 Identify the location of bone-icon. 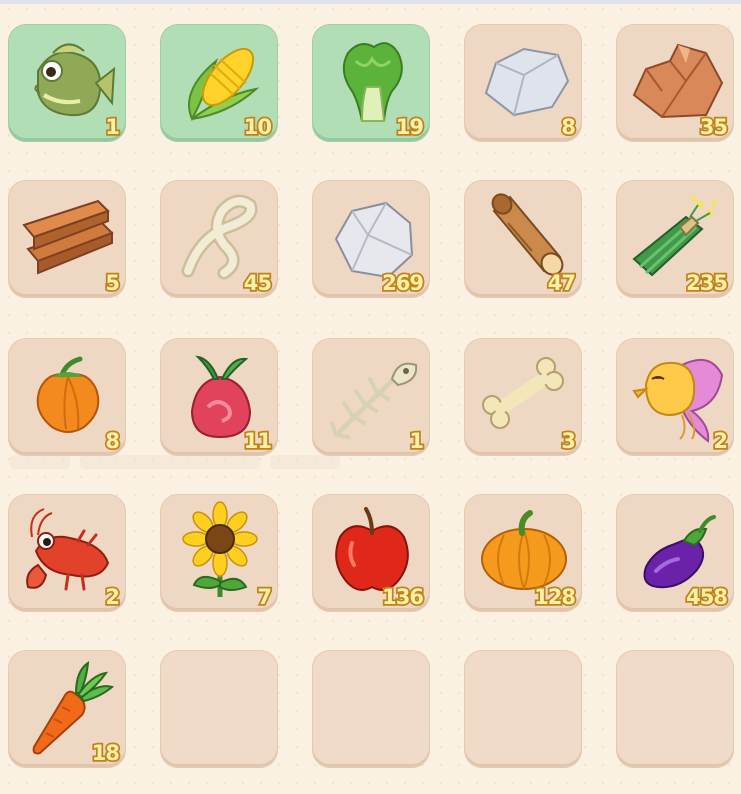
(523, 393).